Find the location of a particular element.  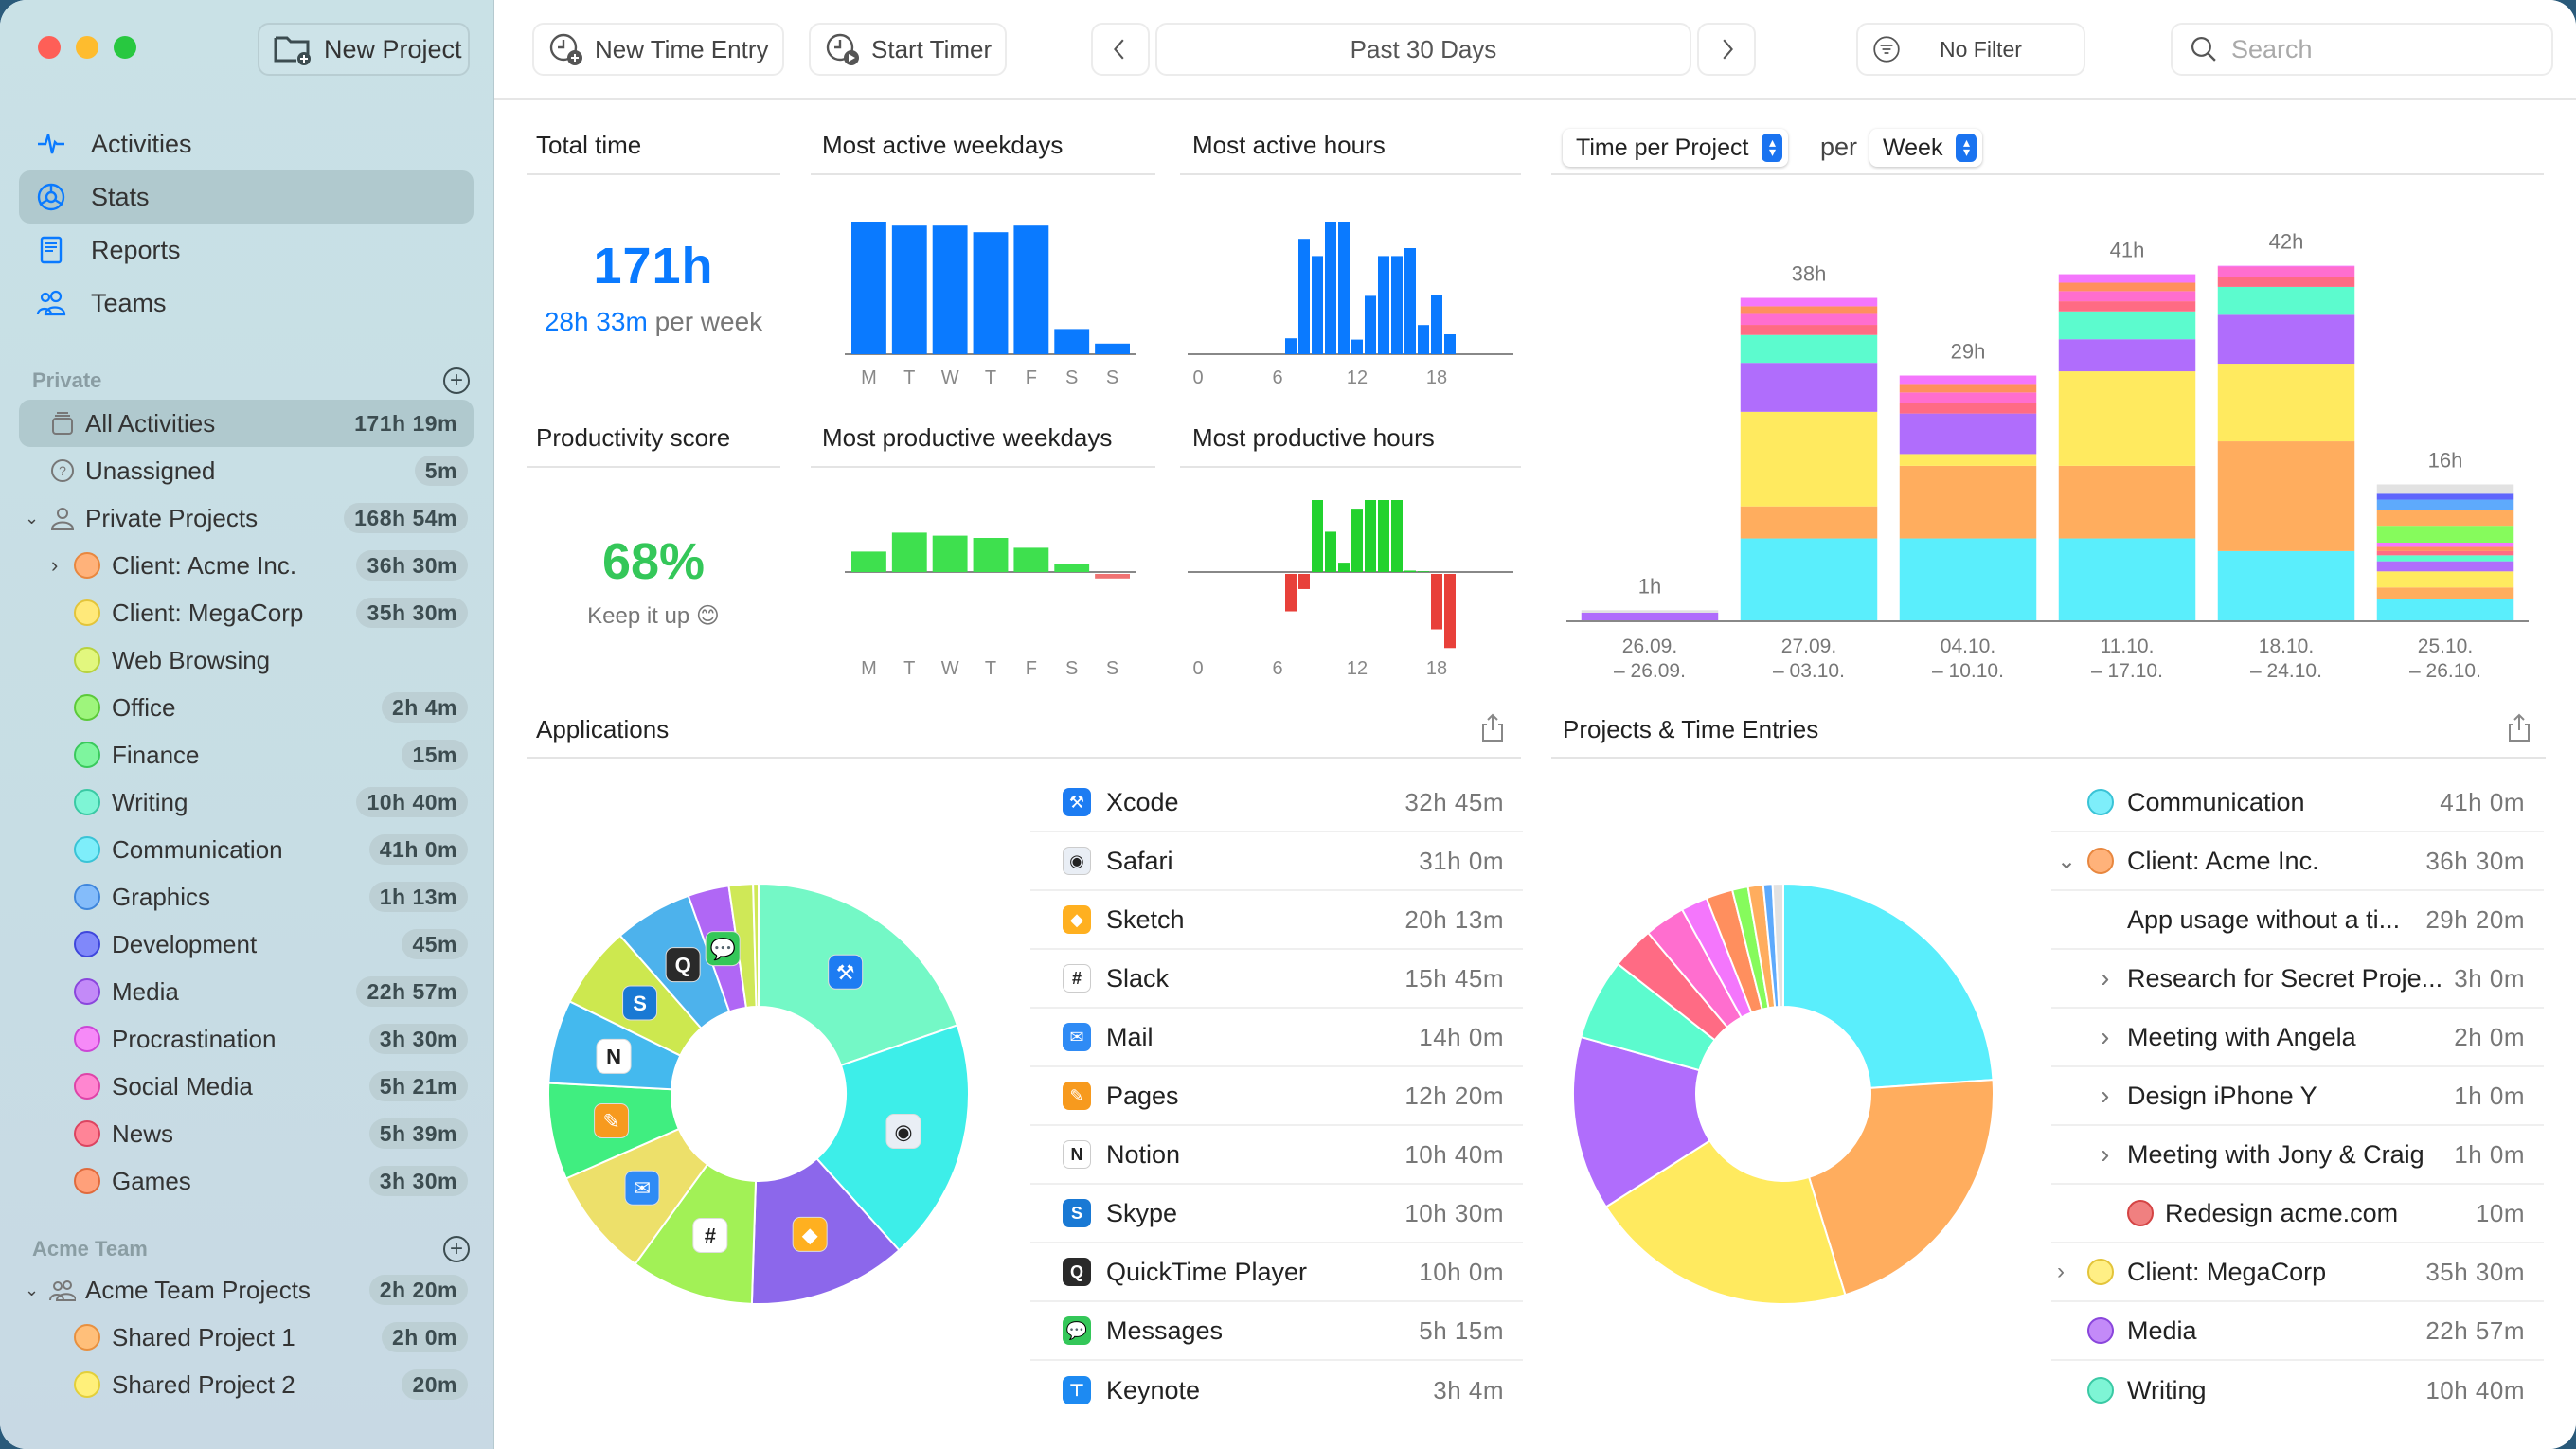

application-row: # Slack 15h 45m is located at coordinates (1276, 979).